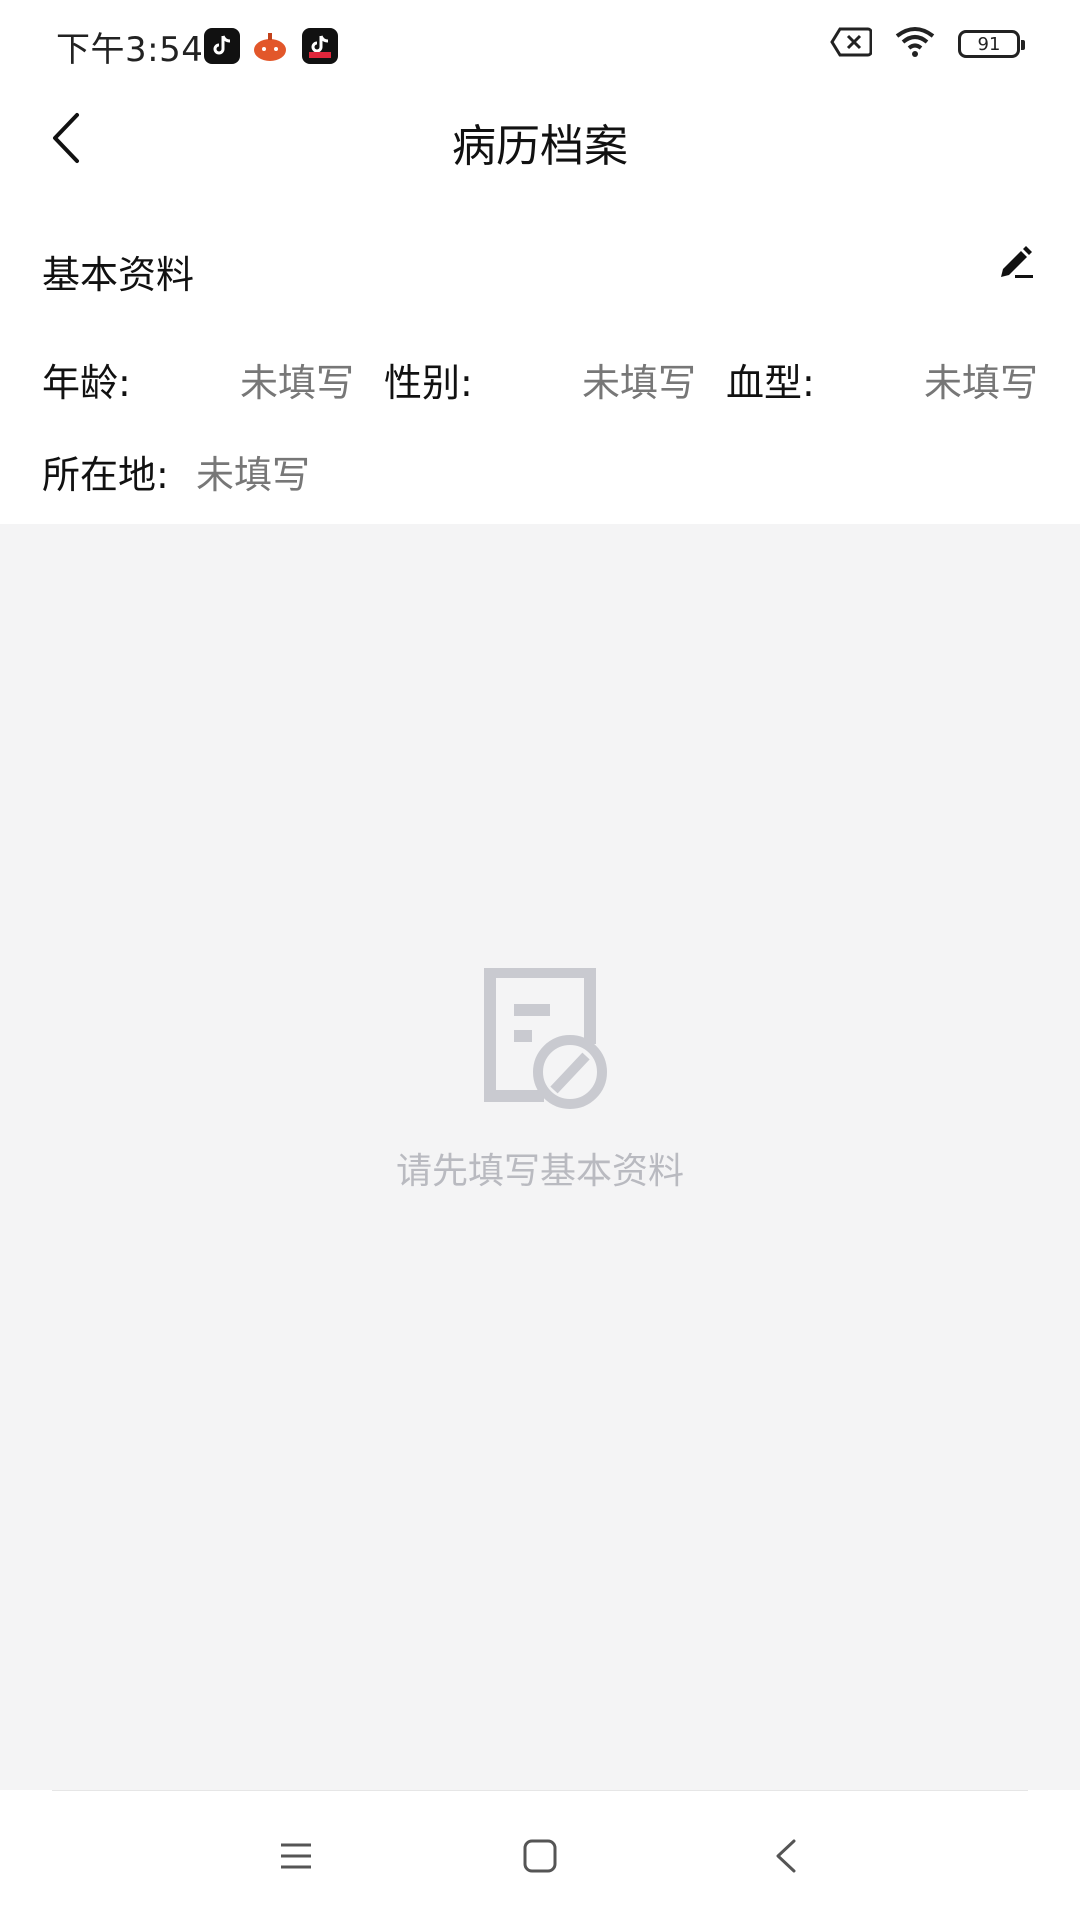  I want to click on battery-icon: 91, so click(991, 44).